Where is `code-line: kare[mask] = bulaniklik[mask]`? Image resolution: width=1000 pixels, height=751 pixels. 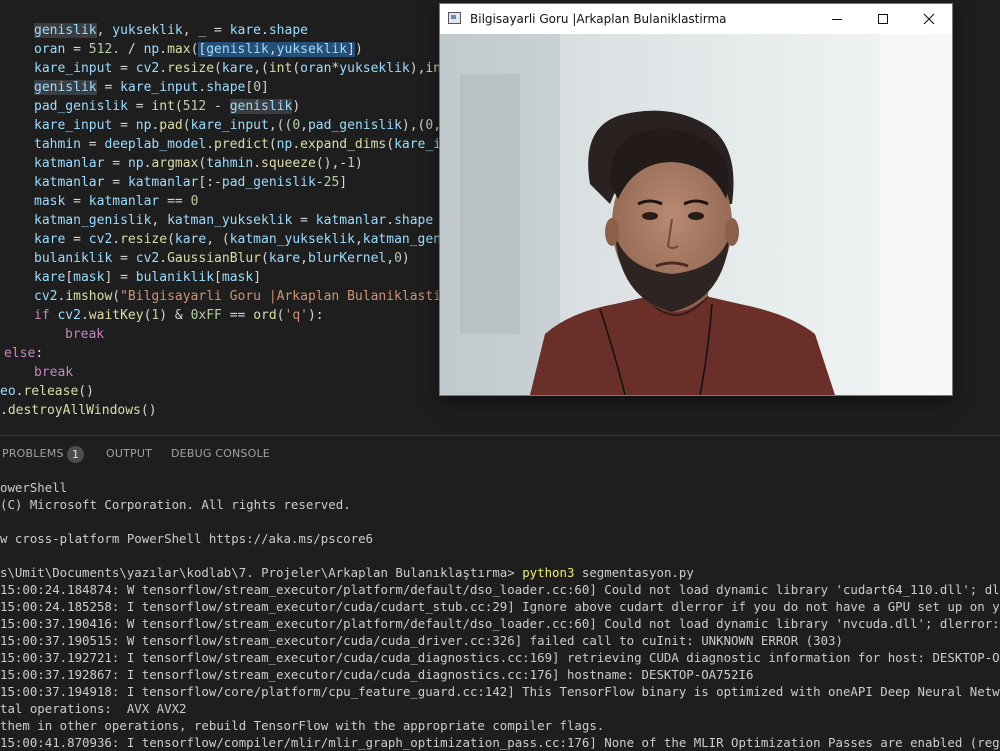
code-line: kare[mask] = bulaniklik[mask] is located at coordinates (148, 277).